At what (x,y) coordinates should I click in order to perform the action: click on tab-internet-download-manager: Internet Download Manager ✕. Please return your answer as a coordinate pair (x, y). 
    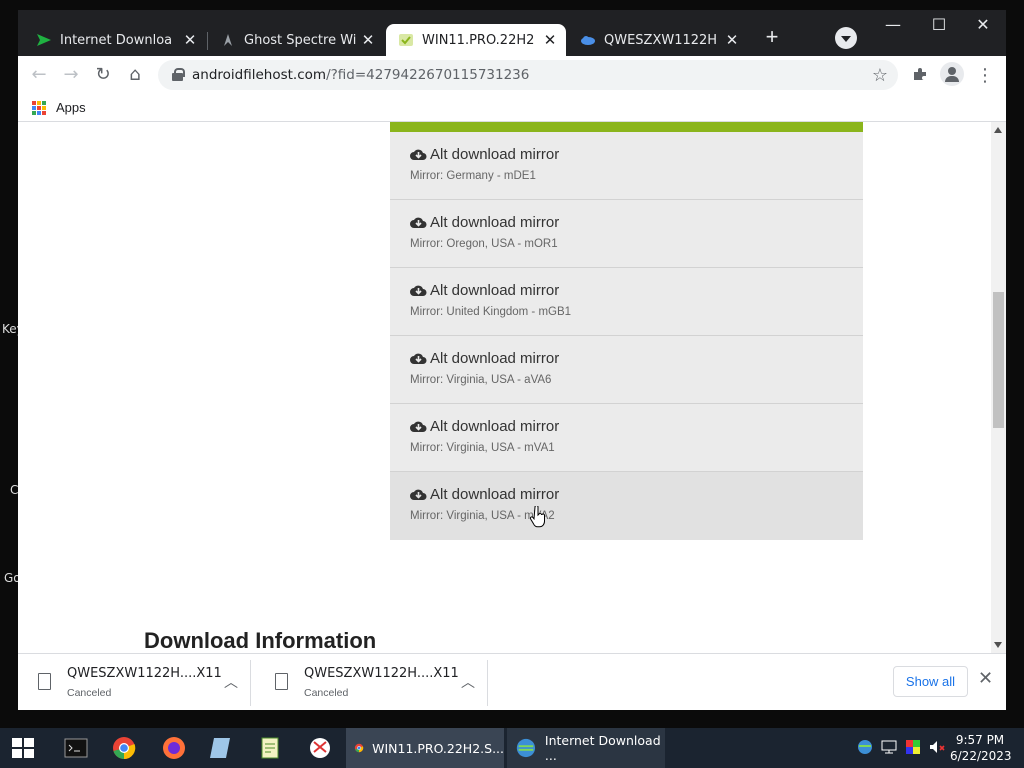
    Looking at the image, I should click on (115, 40).